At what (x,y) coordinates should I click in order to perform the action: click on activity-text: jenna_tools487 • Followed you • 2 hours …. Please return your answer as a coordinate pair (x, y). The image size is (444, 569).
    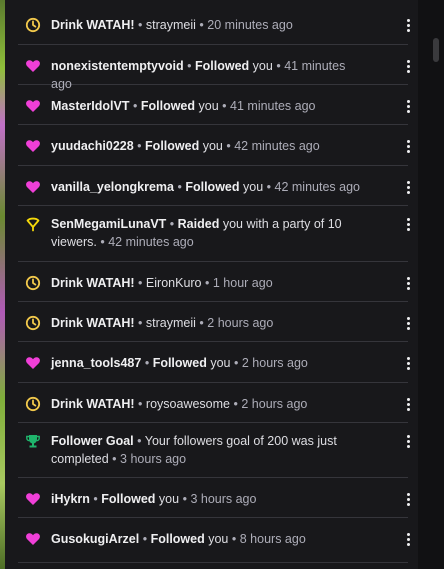
    Looking at the image, I should click on (210, 363).